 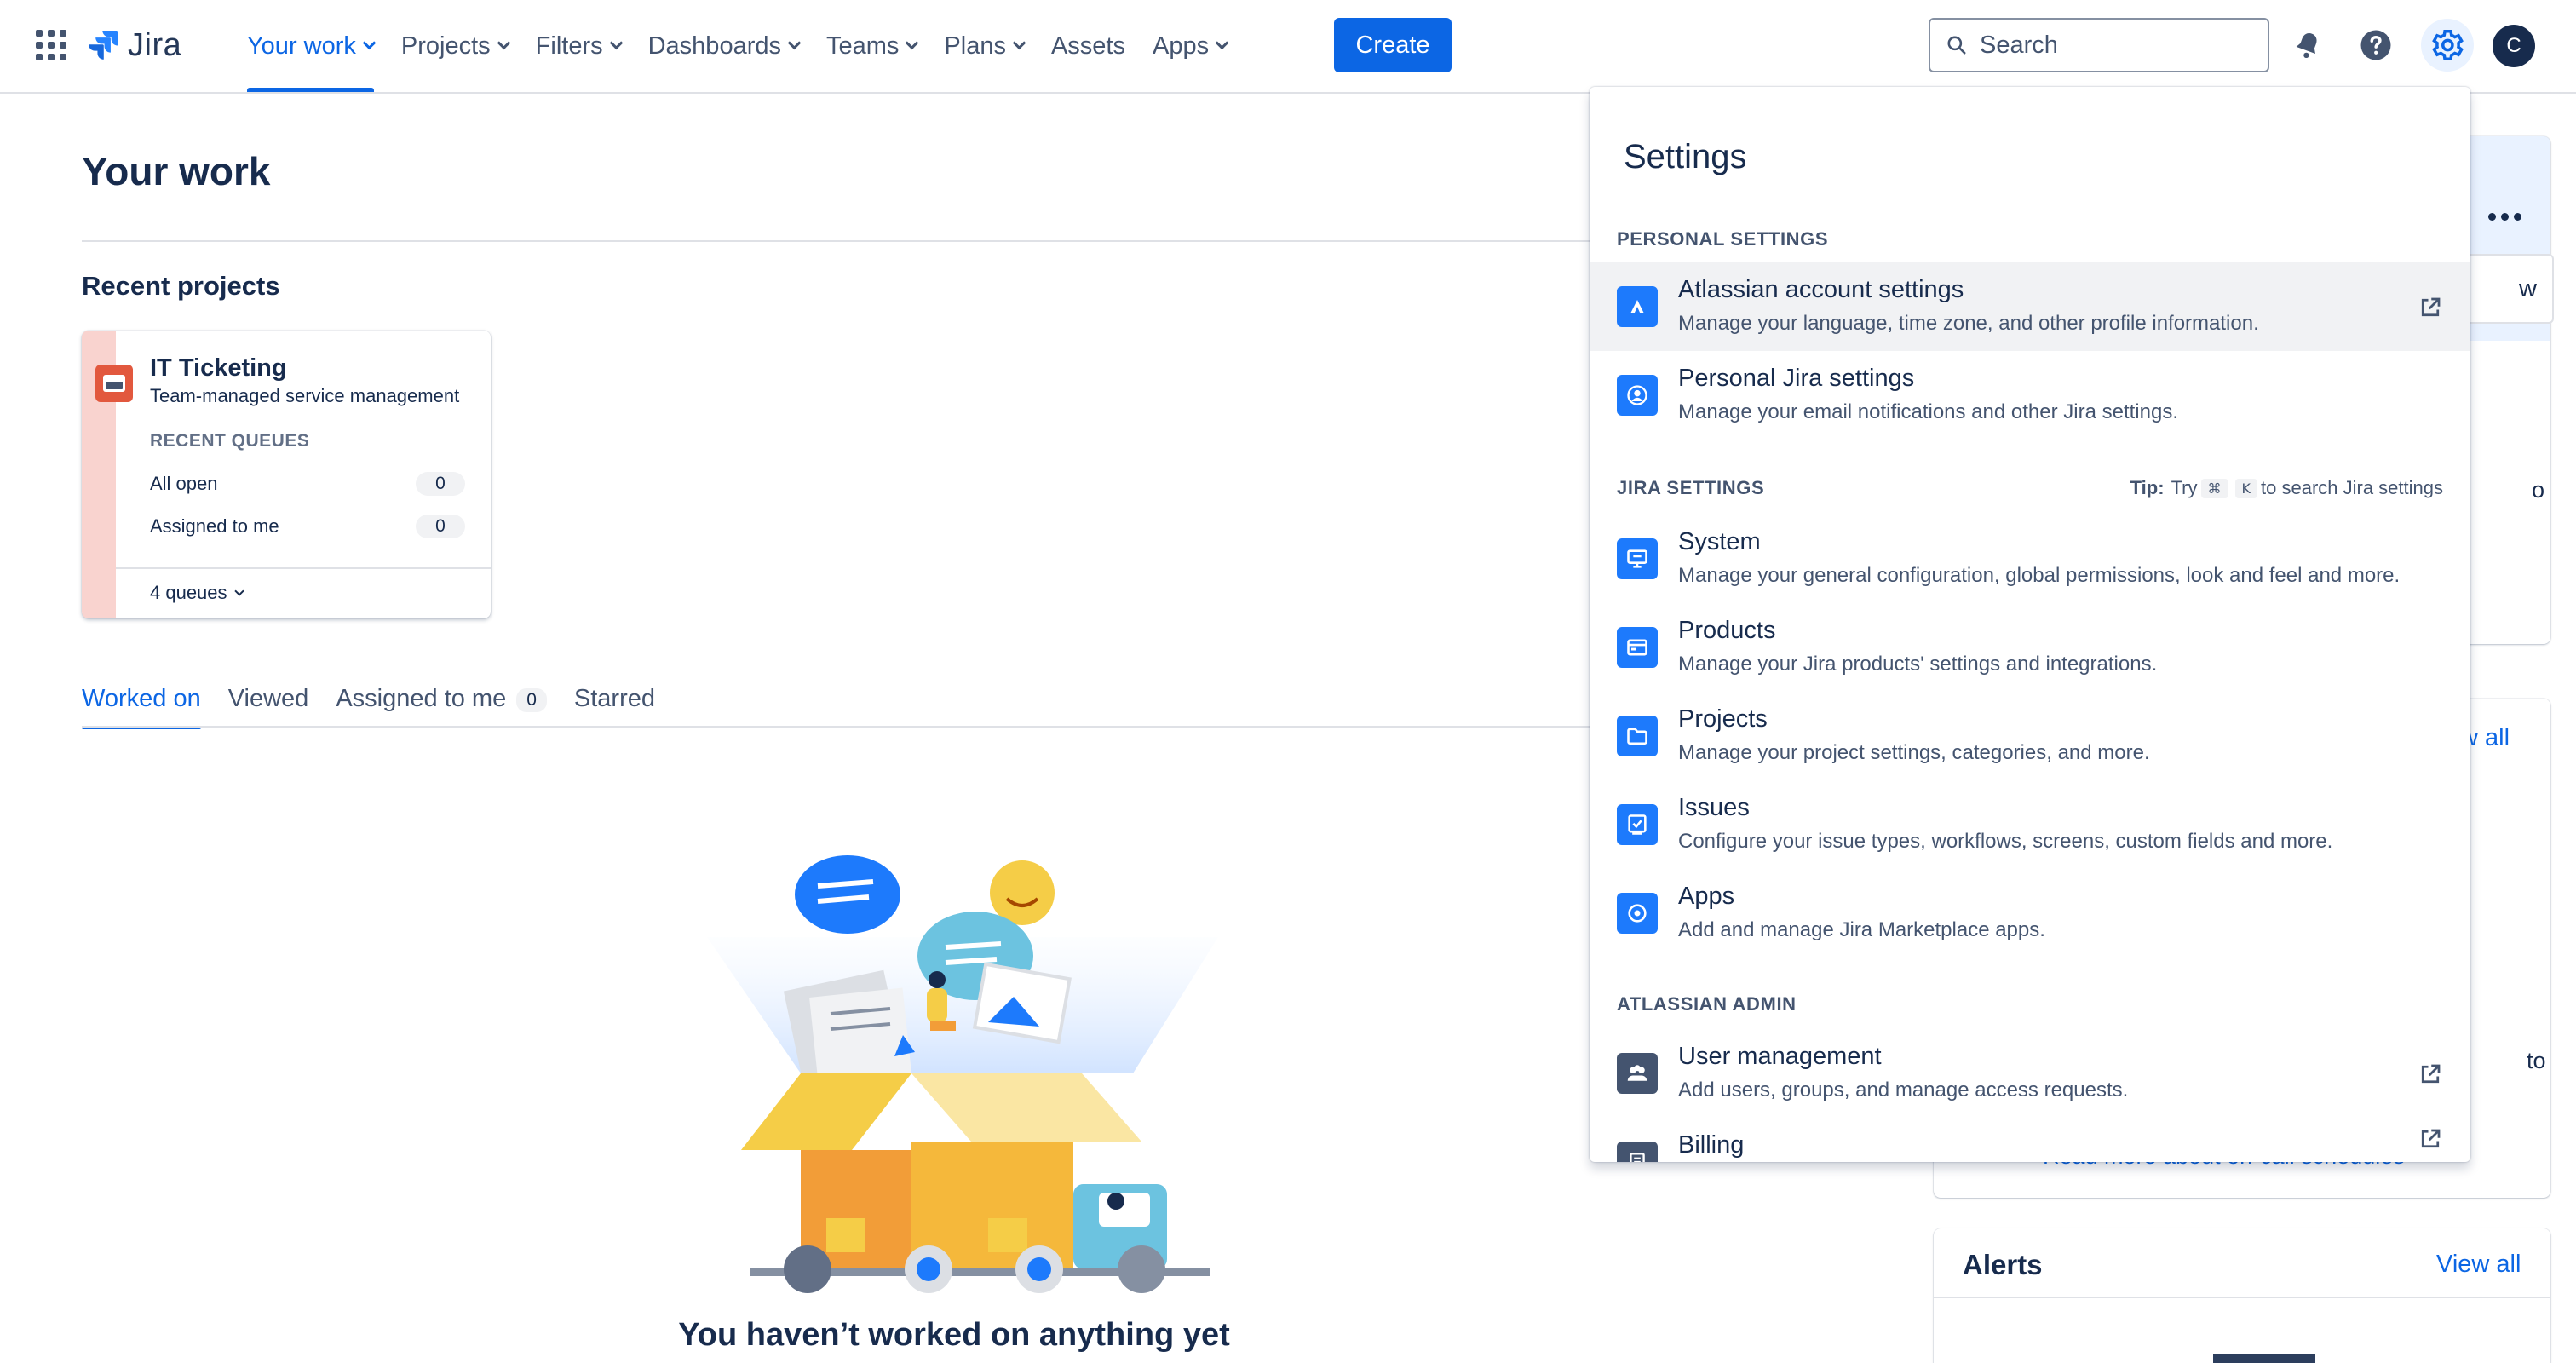 I want to click on tab-label: Assigned to me, so click(x=422, y=699).